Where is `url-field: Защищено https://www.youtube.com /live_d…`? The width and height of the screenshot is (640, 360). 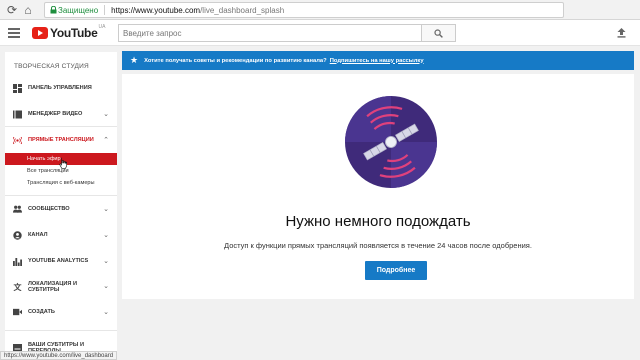
url-field: Защищено https://www.youtube.com /live_d… is located at coordinates (304, 10).